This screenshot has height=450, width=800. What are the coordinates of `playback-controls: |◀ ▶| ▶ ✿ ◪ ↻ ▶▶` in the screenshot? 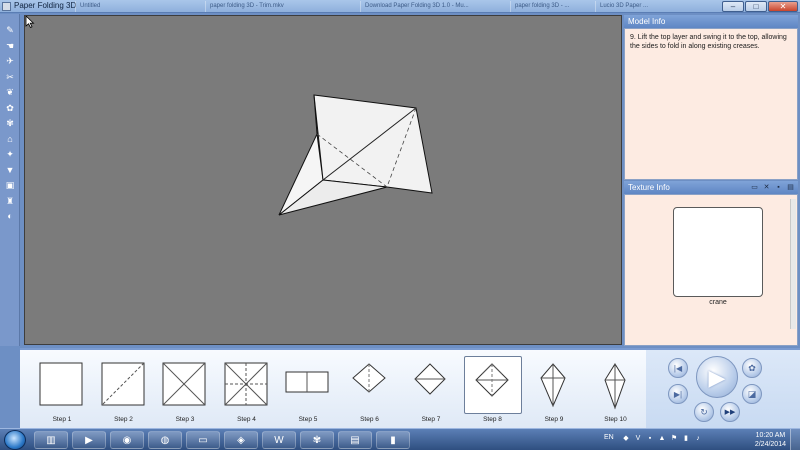 It's located at (723, 388).